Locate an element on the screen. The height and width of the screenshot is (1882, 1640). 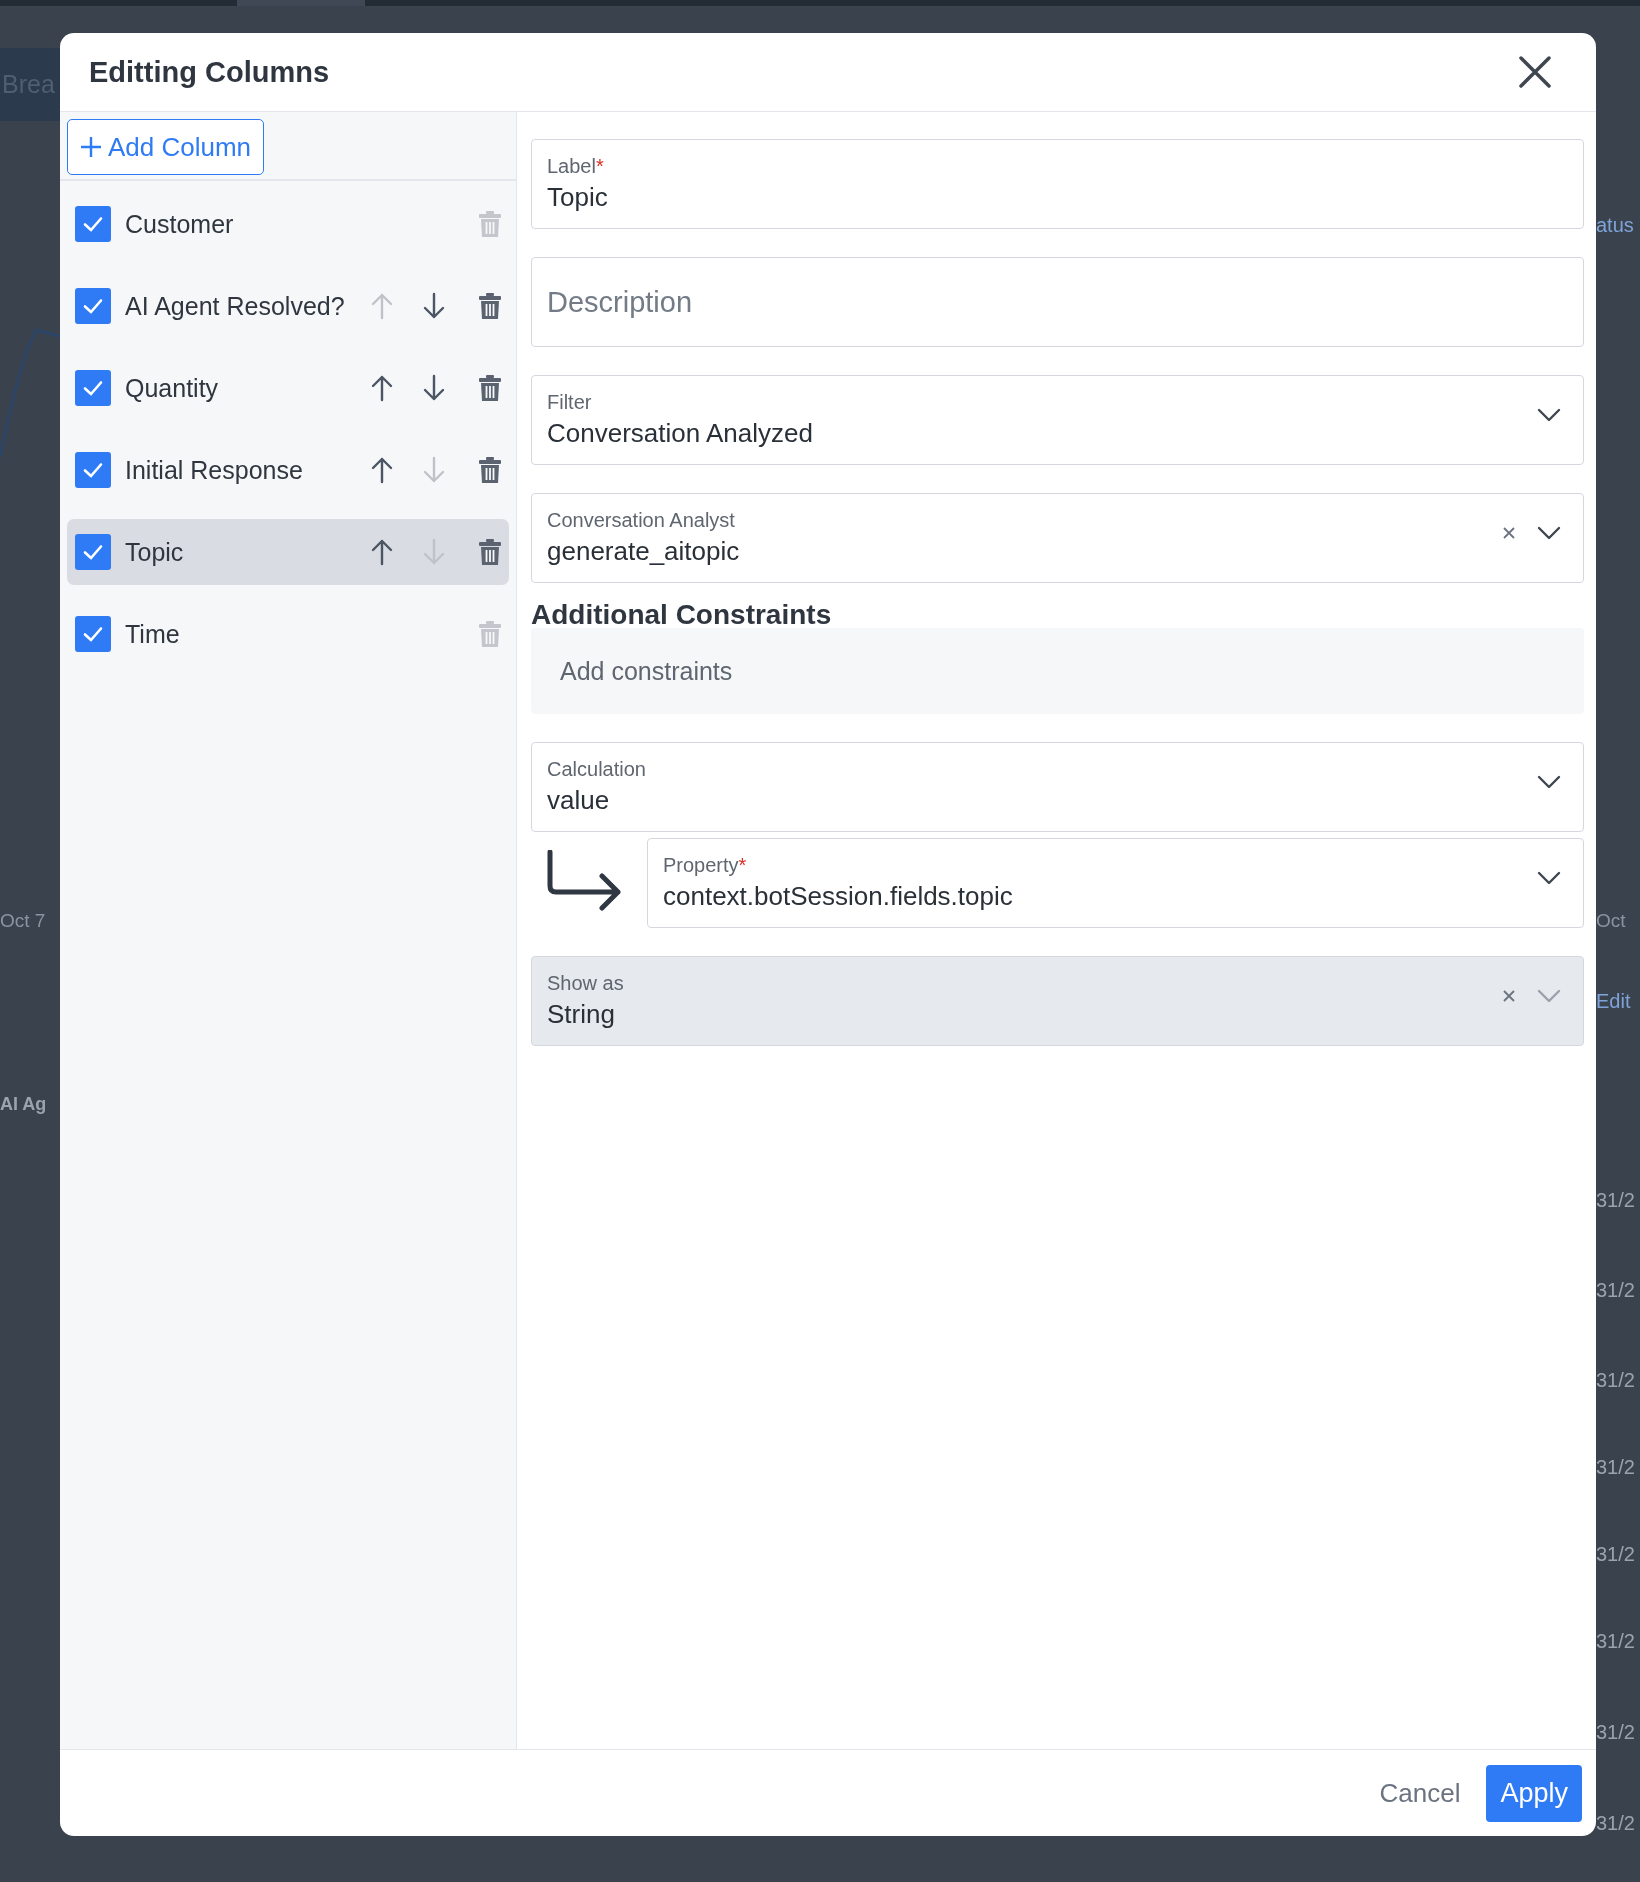
dialog-title: Editting Columns is located at coordinates (209, 72).